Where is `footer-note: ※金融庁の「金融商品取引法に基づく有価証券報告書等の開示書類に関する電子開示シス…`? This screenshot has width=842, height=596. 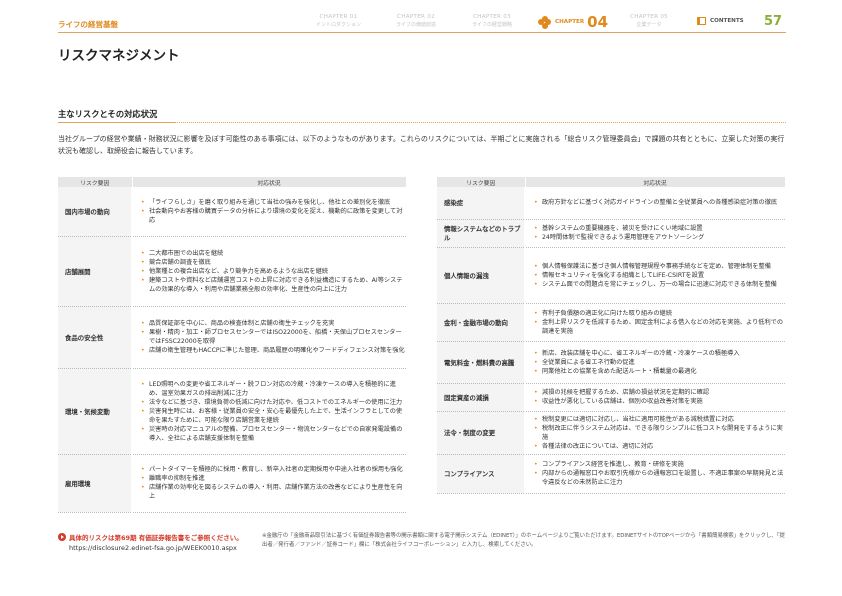 footer-note: ※金融庁の「金融商品取引法に基づく有価証券報告書等の開示書類に関する電子開示シス… is located at coordinates (523, 540).